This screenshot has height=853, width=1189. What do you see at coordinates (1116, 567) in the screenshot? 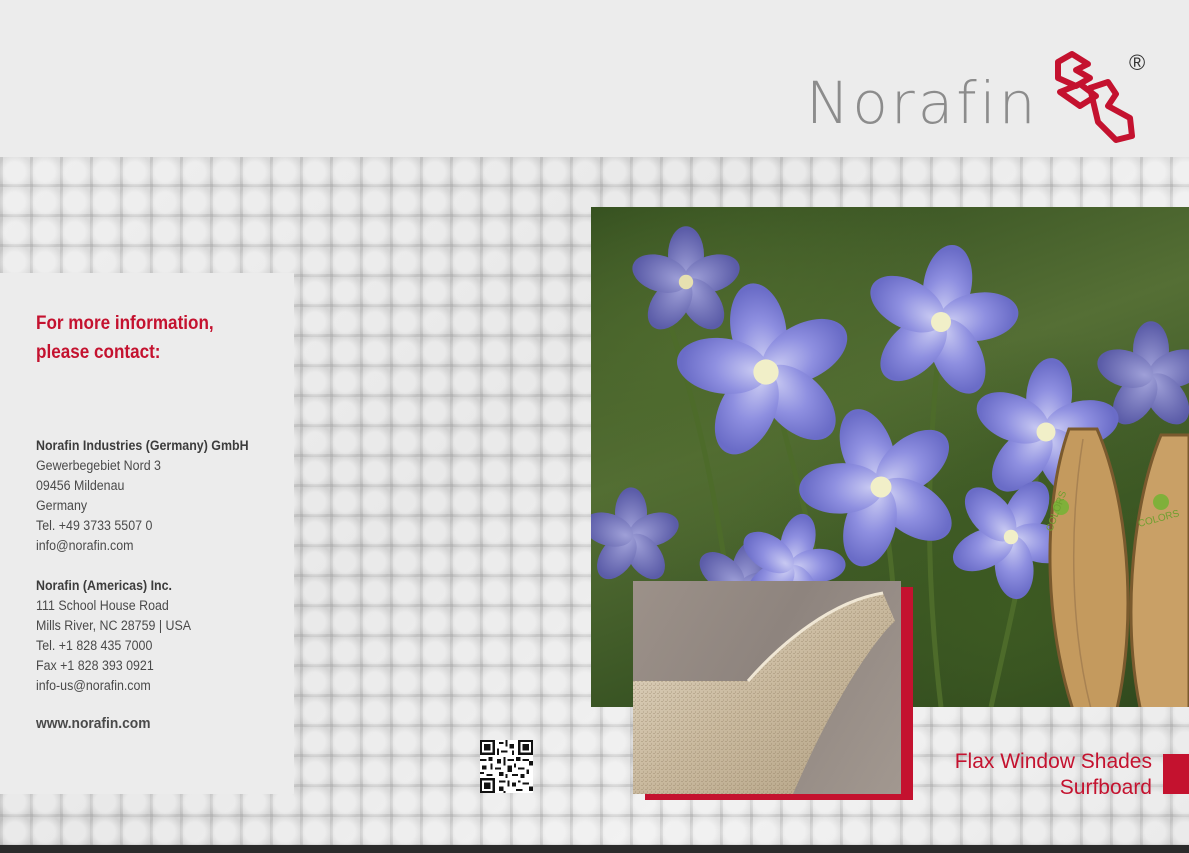
I see `surfboard-illustration: COLORS COLORS` at bounding box center [1116, 567].